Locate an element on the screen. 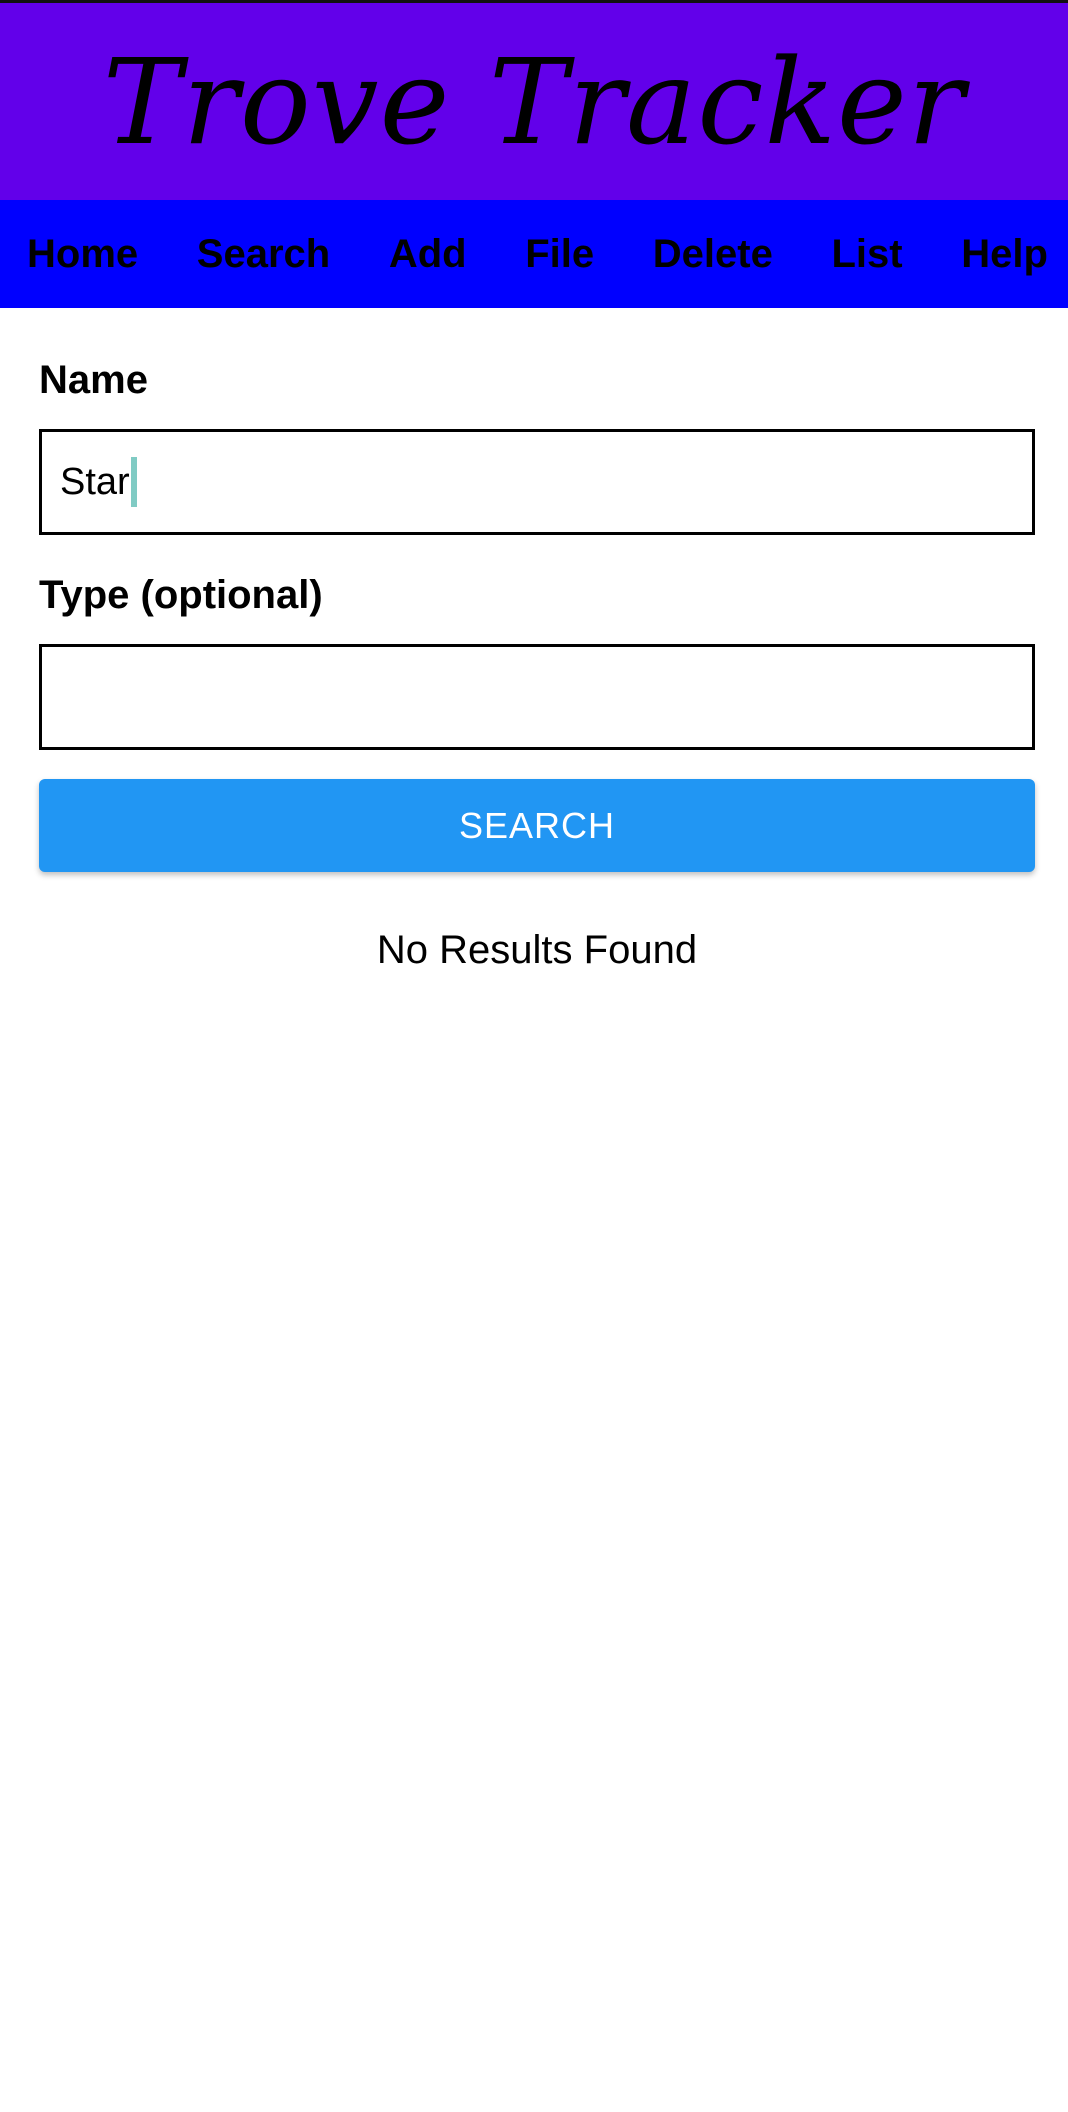 The image size is (1068, 2112). name-input: Star is located at coordinates (537, 482).